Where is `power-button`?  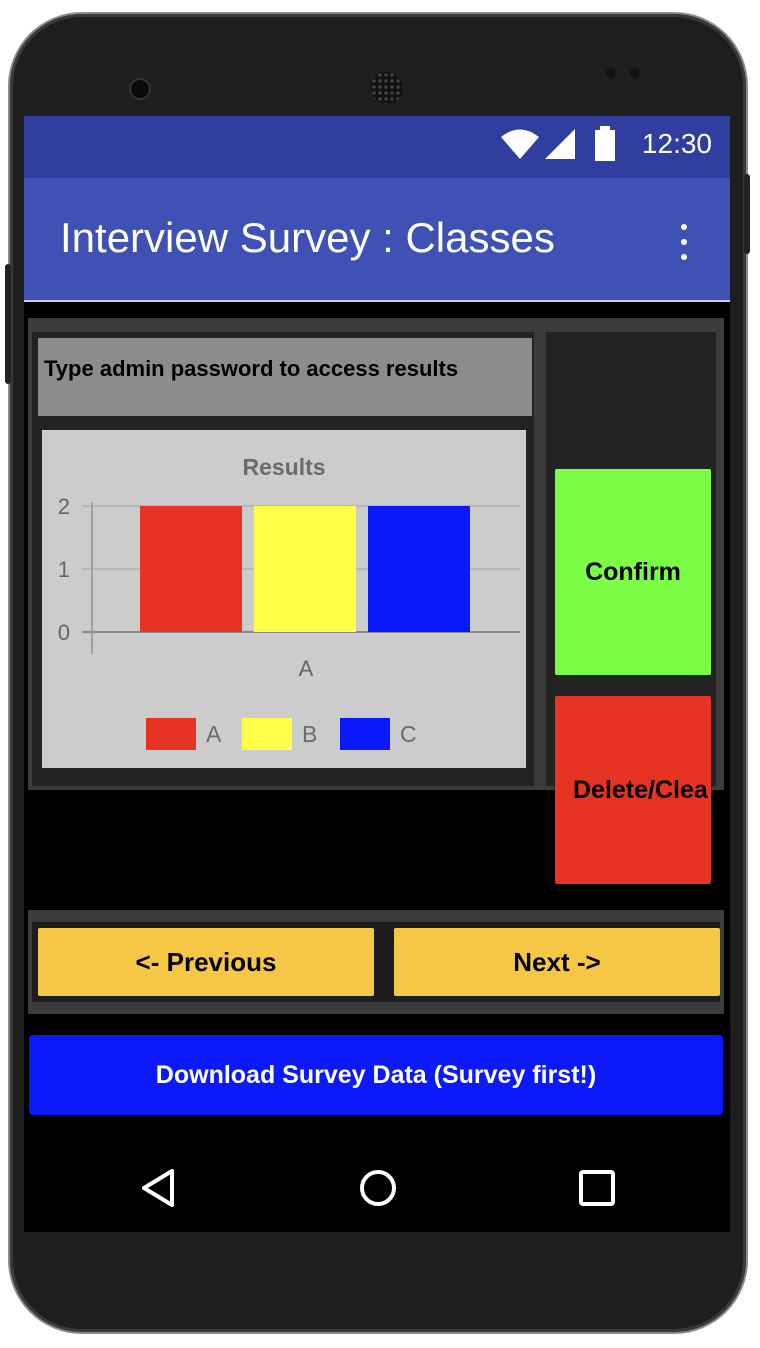 power-button is located at coordinates (747, 214).